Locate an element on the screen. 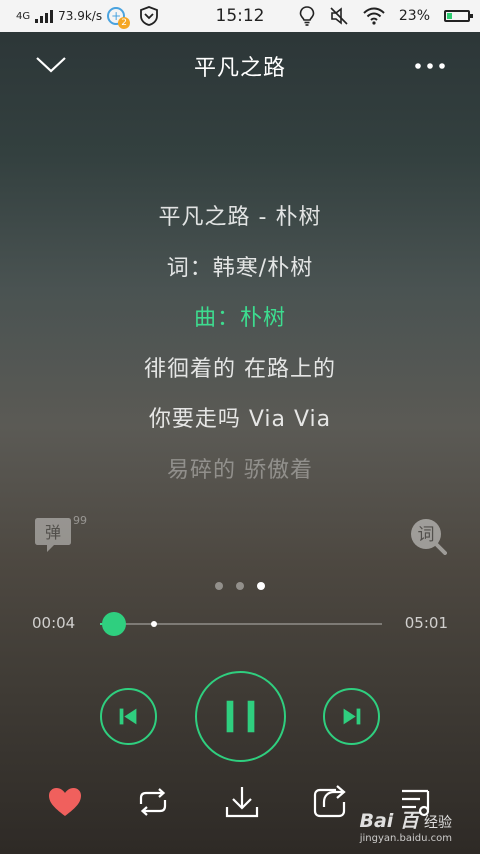 The image size is (480, 854). status-right: 23% is located at coordinates (386, 16).